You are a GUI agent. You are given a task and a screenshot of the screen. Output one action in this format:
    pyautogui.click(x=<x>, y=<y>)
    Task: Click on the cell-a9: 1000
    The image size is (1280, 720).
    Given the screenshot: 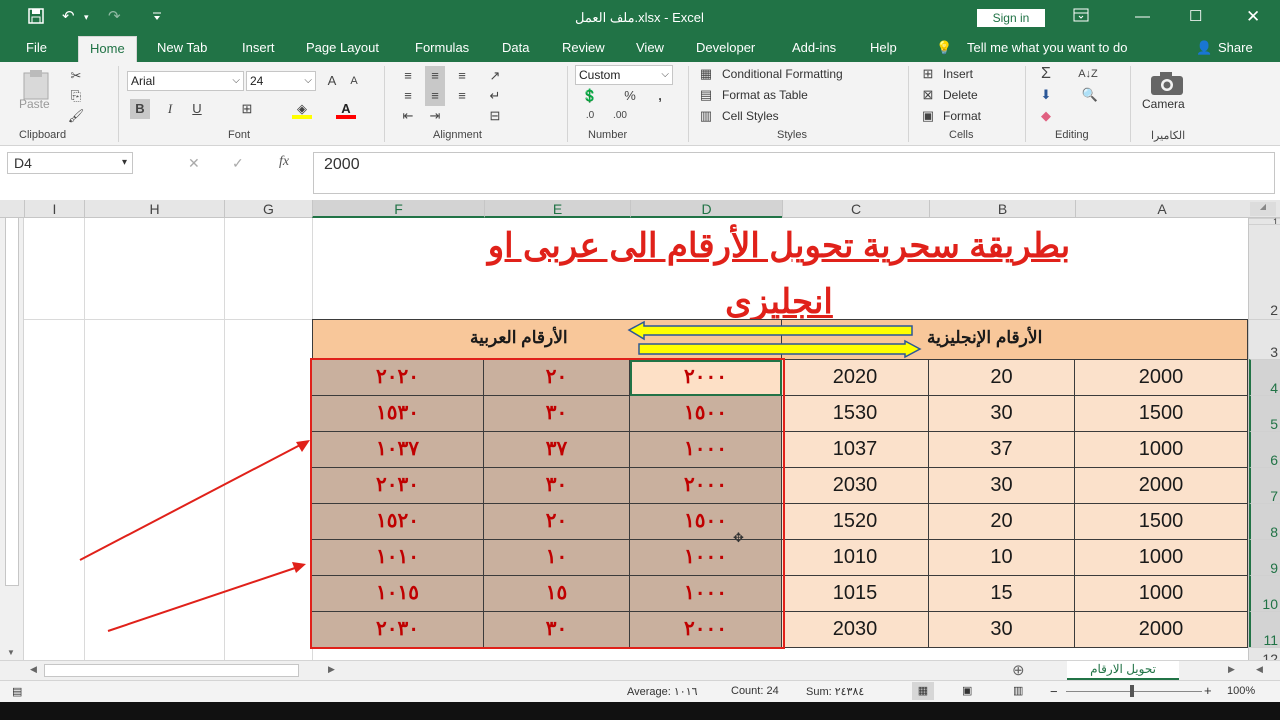 What is the action you would take?
    pyautogui.click(x=1161, y=558)
    